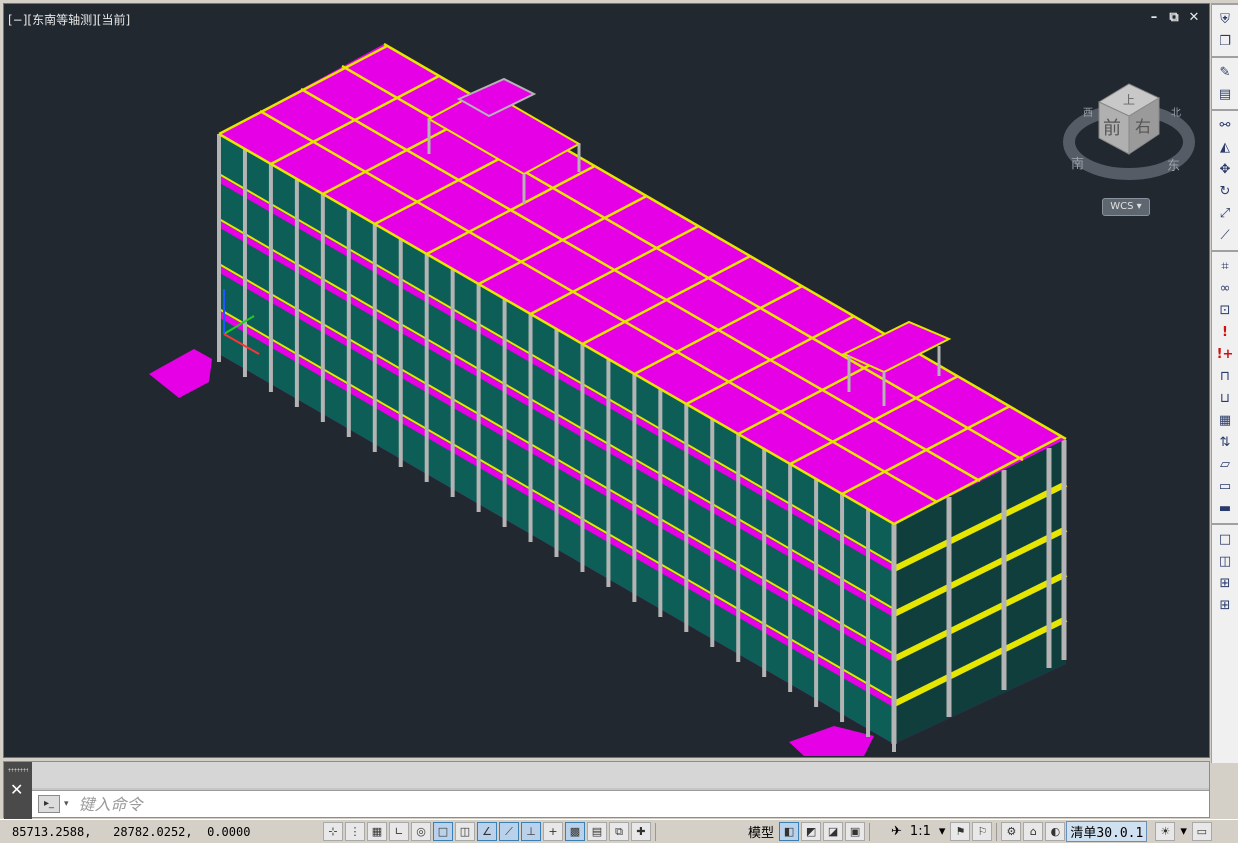 The image size is (1238, 843). Describe the element at coordinates (982, 831) in the screenshot. I see `auto-scale-icon: ⚐` at that location.